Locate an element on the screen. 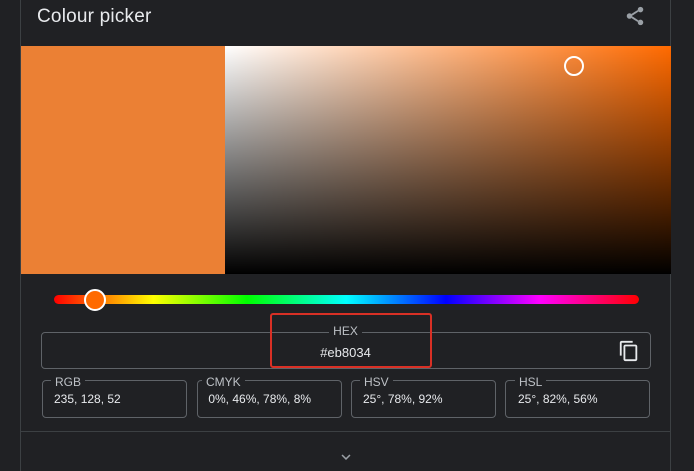 The width and height of the screenshot is (694, 471). widget-title: Colour picker is located at coordinates (94, 16).